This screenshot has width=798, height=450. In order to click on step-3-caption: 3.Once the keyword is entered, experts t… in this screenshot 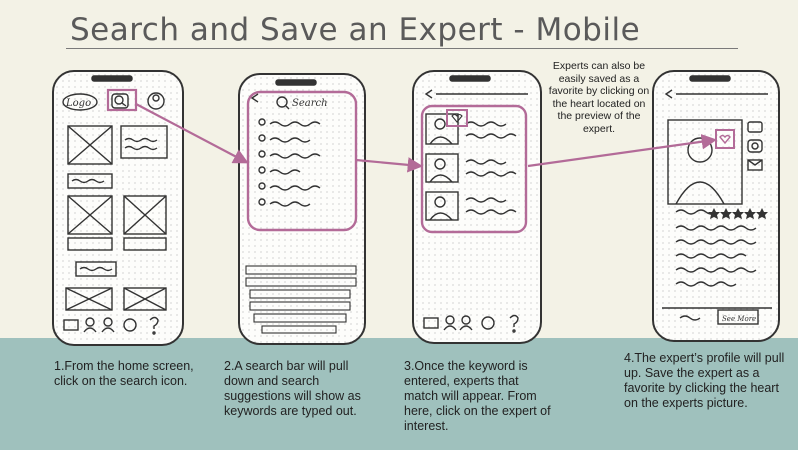, I will do `click(477, 396)`.